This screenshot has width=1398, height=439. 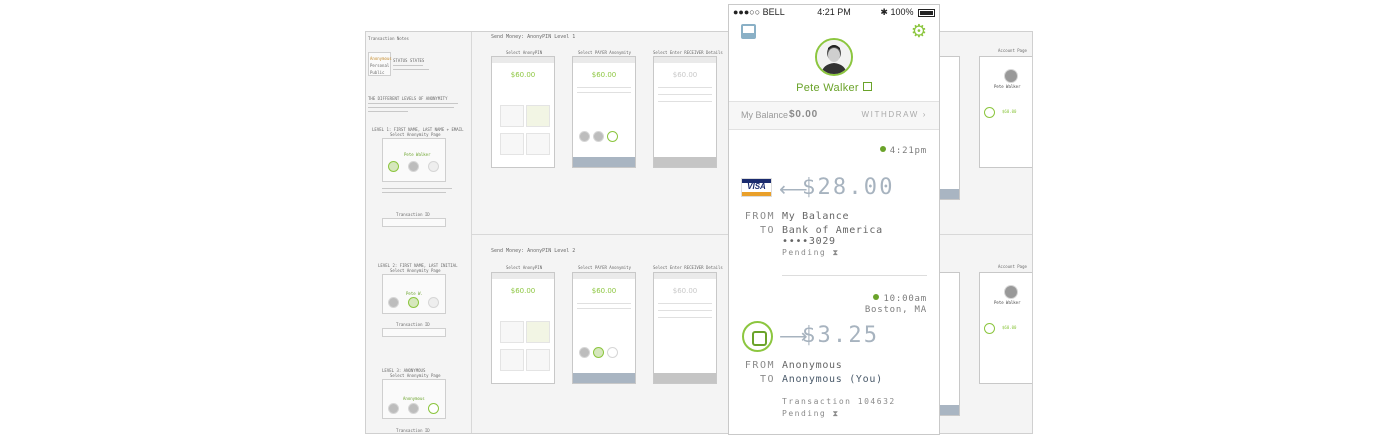 I want to click on levels-title: THE DIFFERENT LEVELS OF ANONYMITY, so click(x=408, y=98).